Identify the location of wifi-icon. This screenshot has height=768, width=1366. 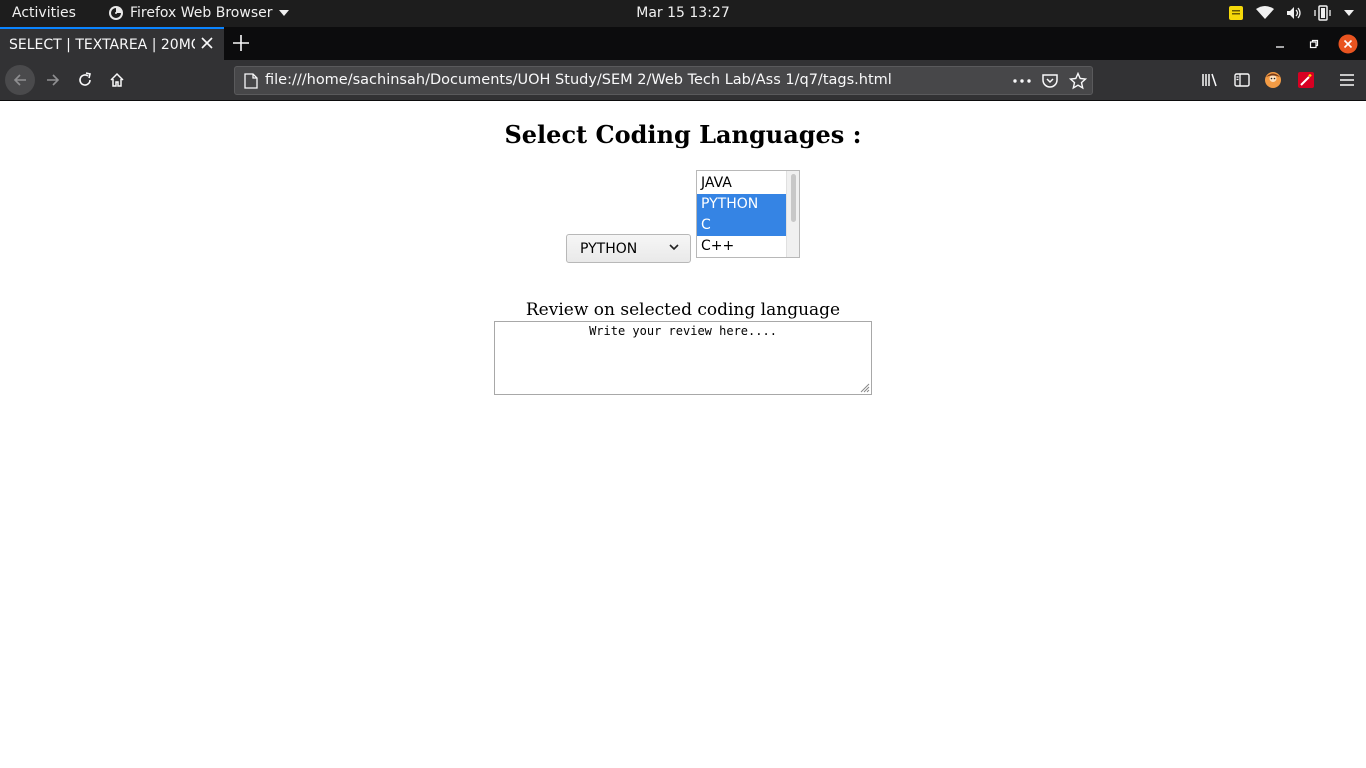
(1265, 12).